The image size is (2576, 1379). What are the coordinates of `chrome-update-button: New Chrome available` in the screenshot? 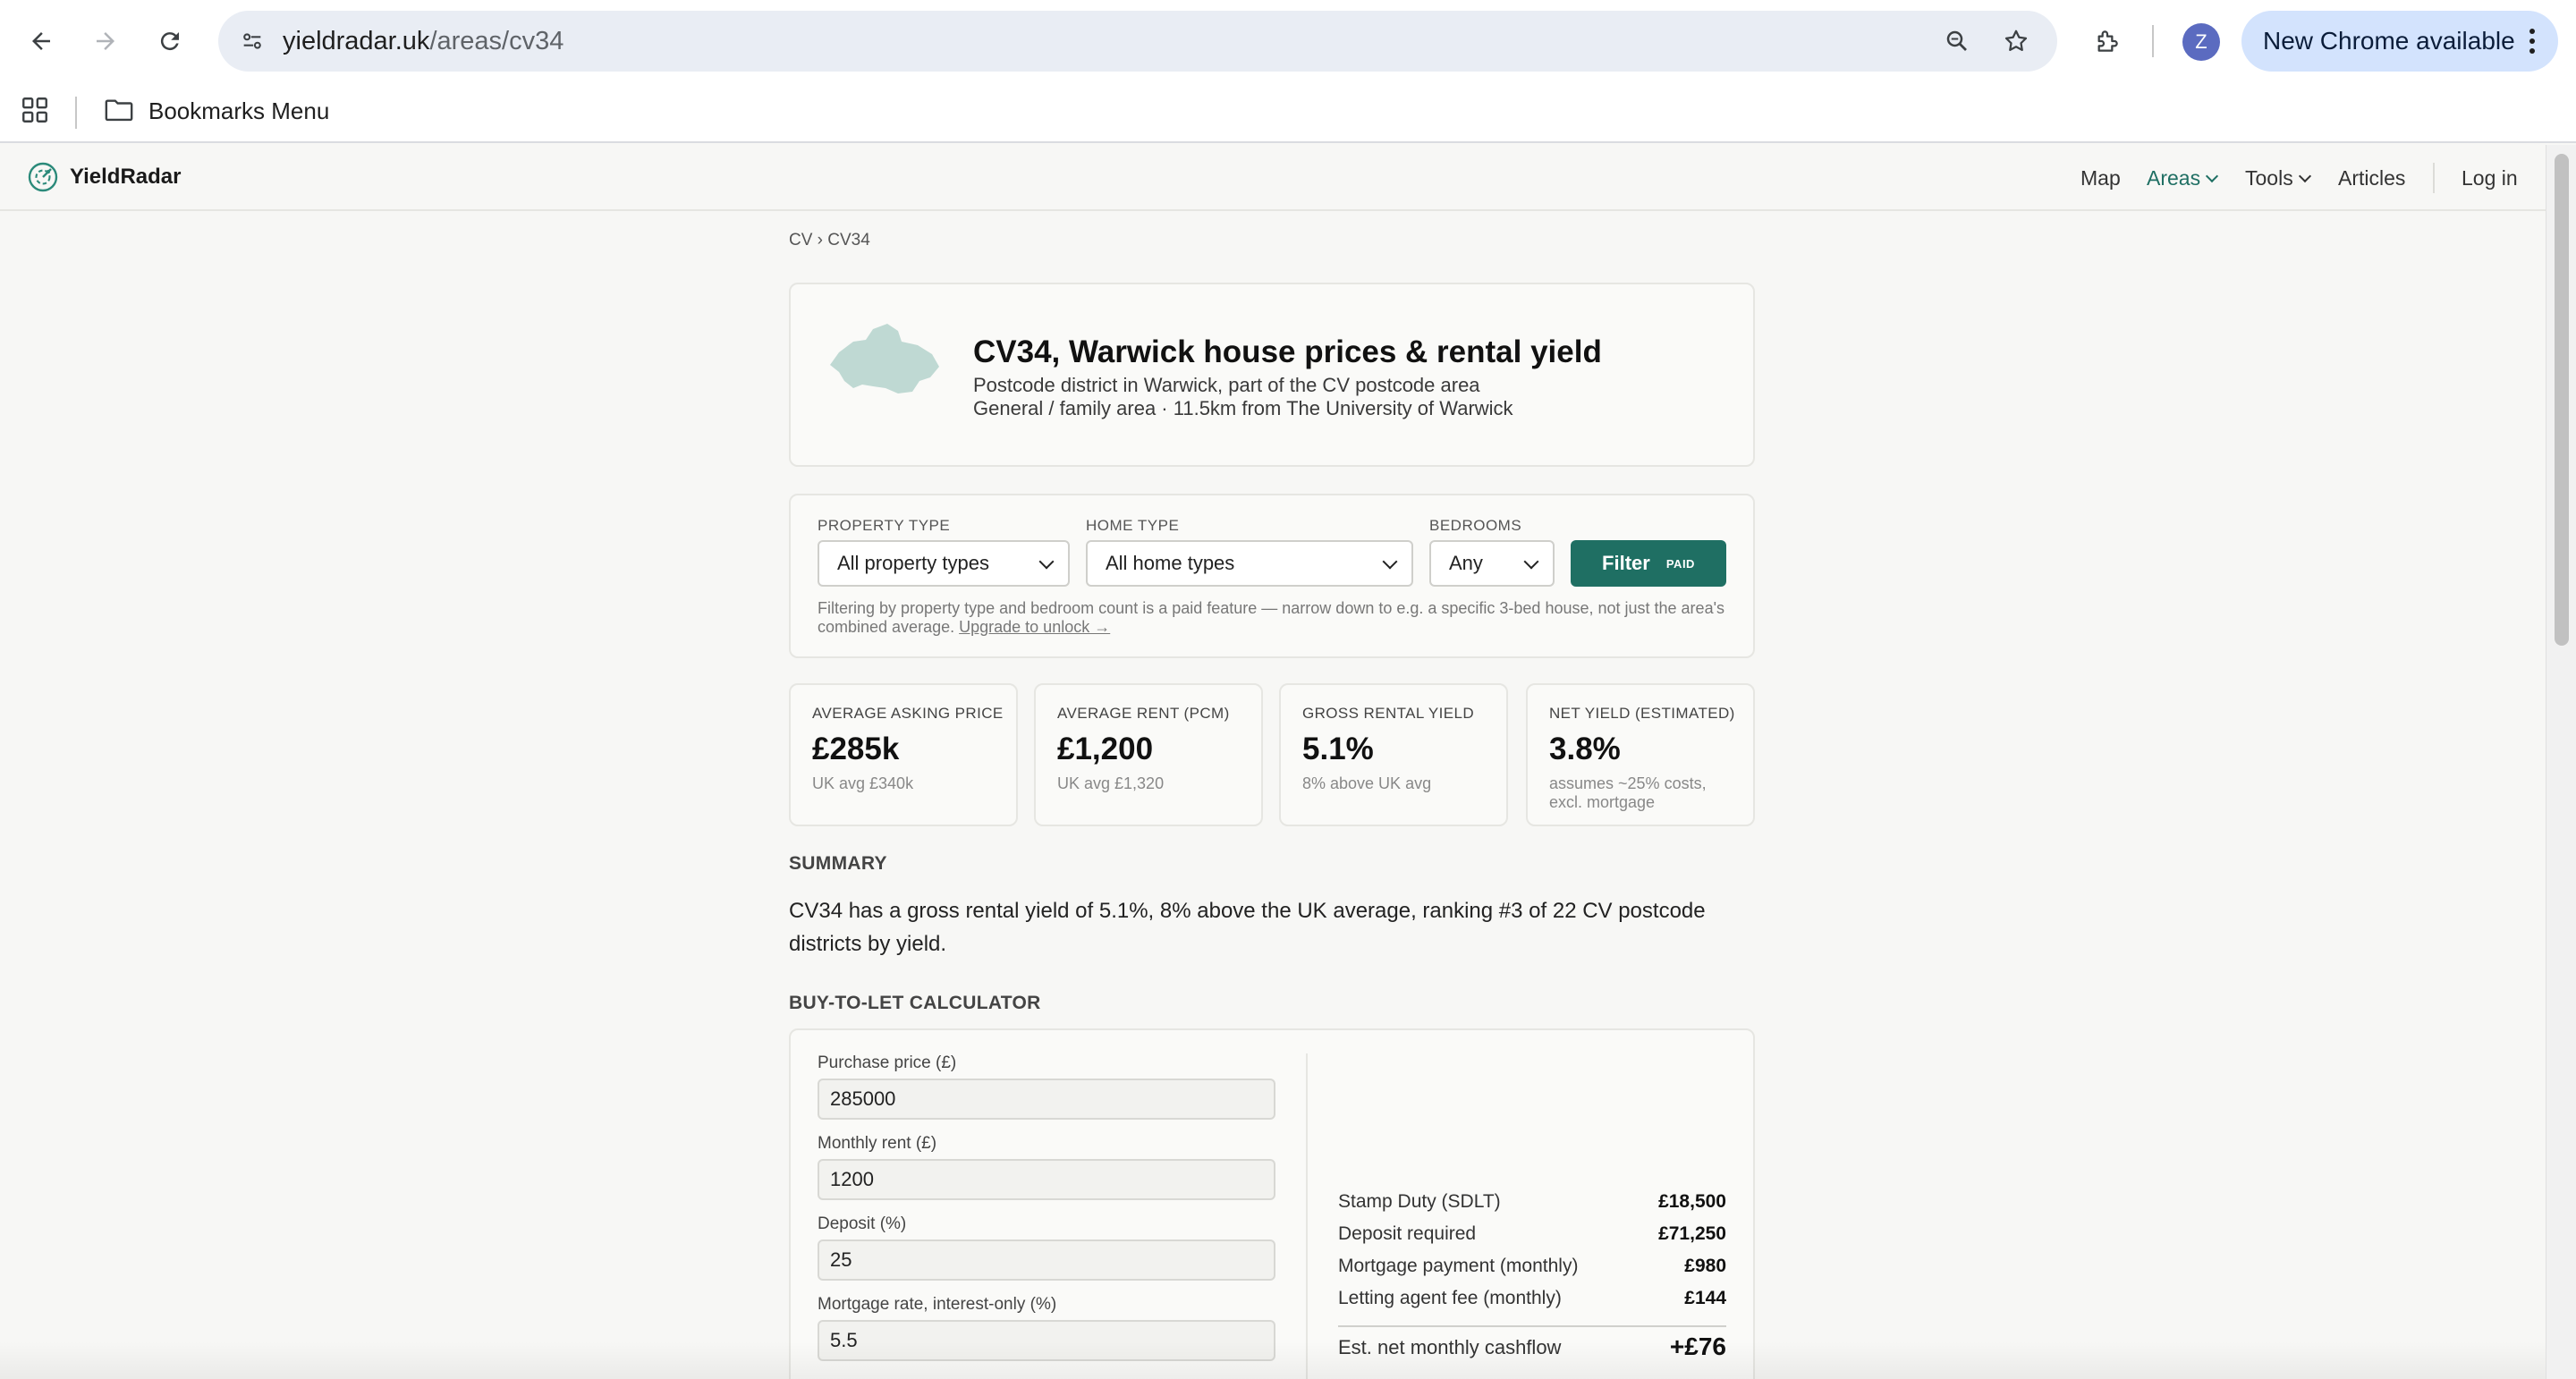 It's located at (2399, 41).